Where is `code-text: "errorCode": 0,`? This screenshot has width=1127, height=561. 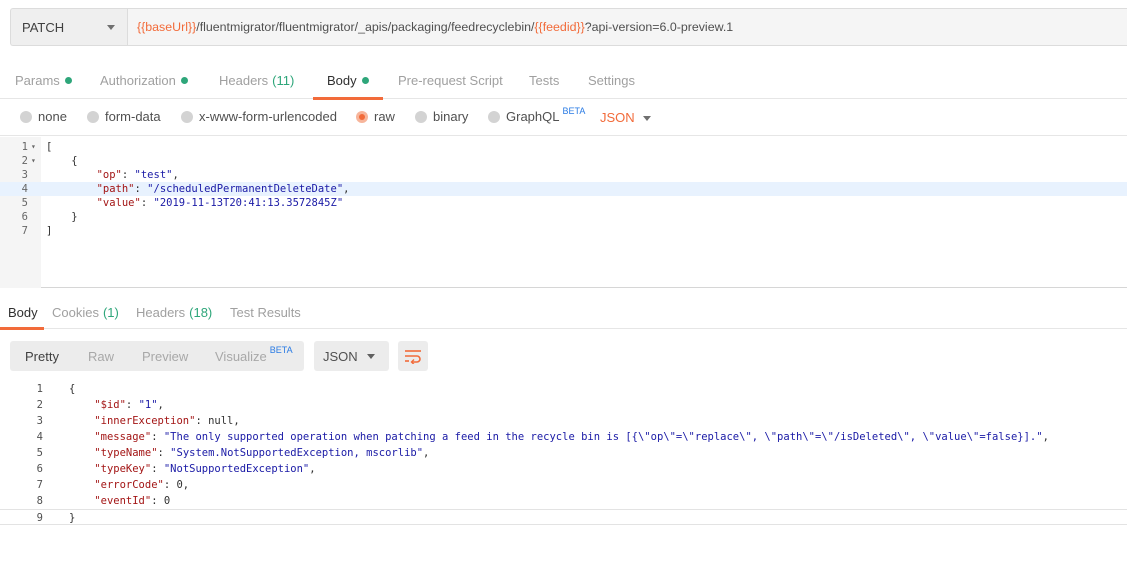 code-text: "errorCode": 0, is located at coordinates (142, 485).